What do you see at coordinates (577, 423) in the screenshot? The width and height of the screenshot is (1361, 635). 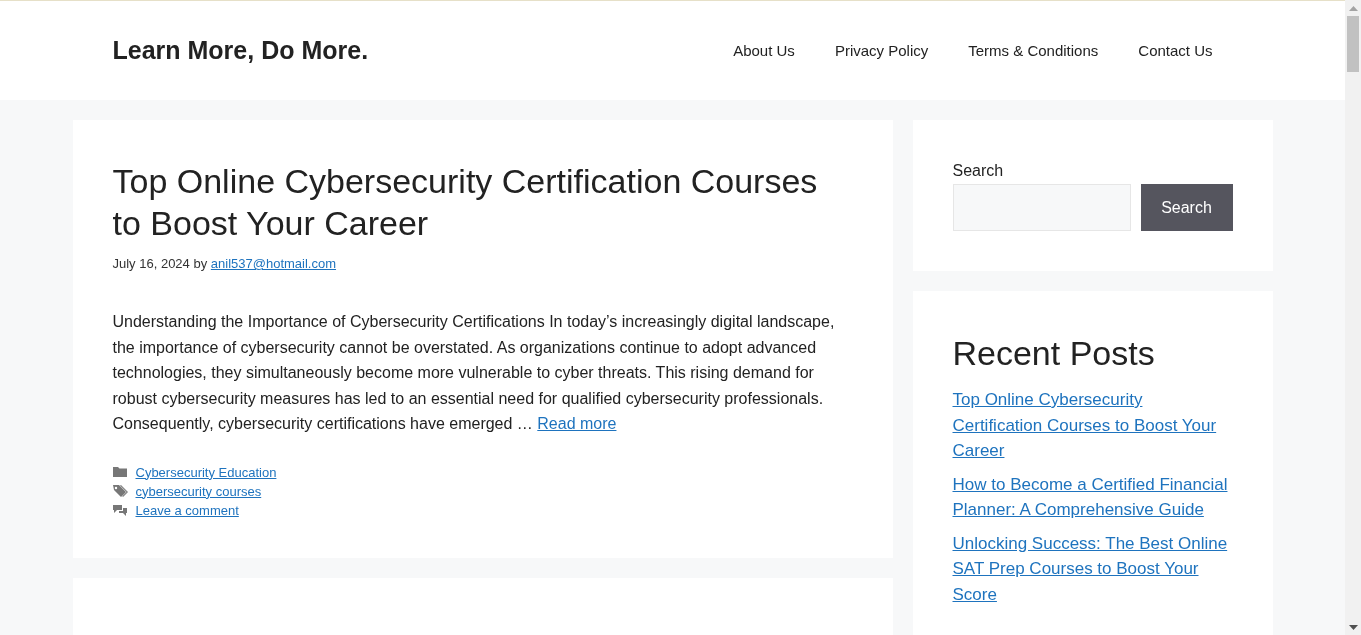 I see `read-more-link: Read more` at bounding box center [577, 423].